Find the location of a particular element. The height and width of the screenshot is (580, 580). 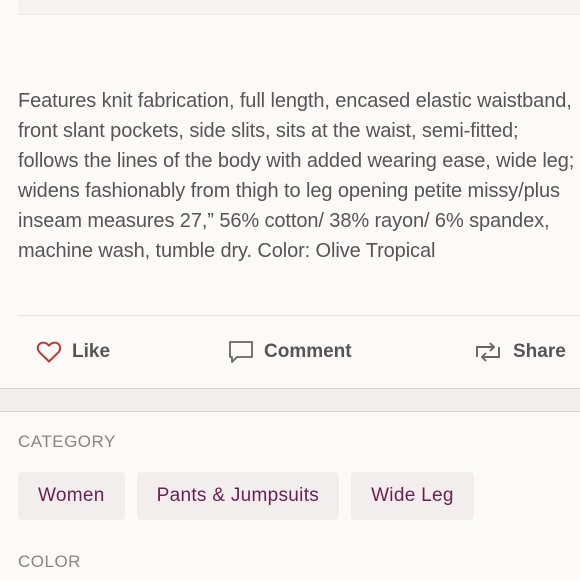

tag-wide-leg: Wide Leg is located at coordinates (412, 496).